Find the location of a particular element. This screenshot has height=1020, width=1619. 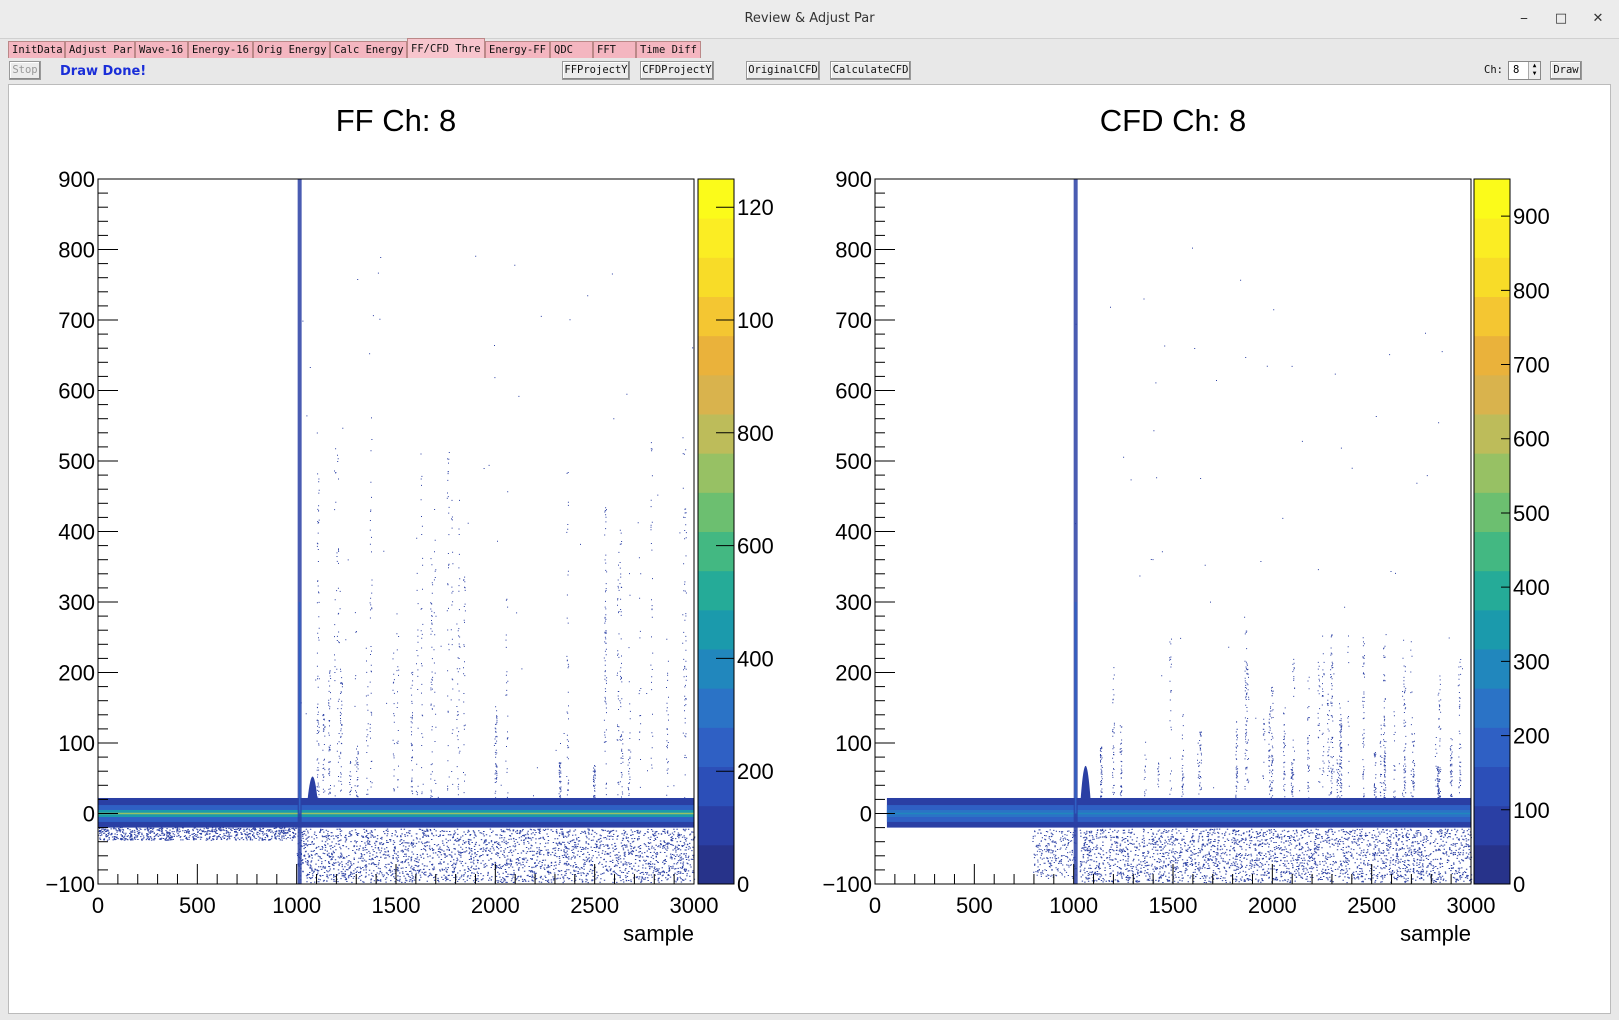

ff-colorbar-tick-label: 400 is located at coordinates (755, 658).